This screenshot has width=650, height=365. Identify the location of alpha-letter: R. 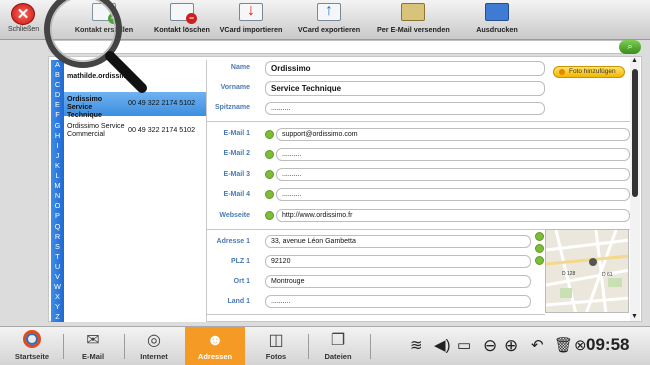
(57, 237).